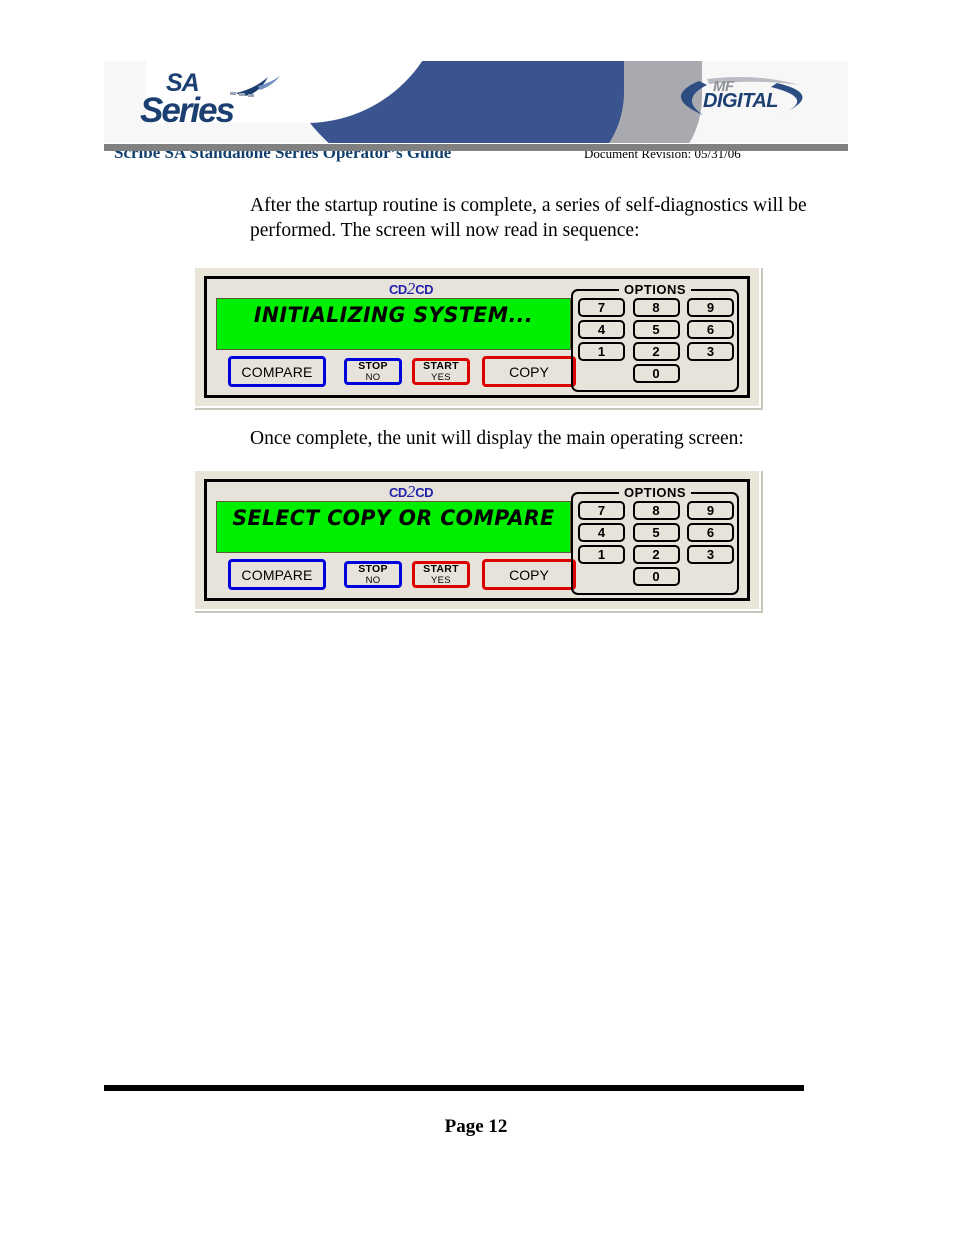 This screenshot has width=954, height=1235. What do you see at coordinates (454, 1088) in the screenshot?
I see `footer-divider-rule` at bounding box center [454, 1088].